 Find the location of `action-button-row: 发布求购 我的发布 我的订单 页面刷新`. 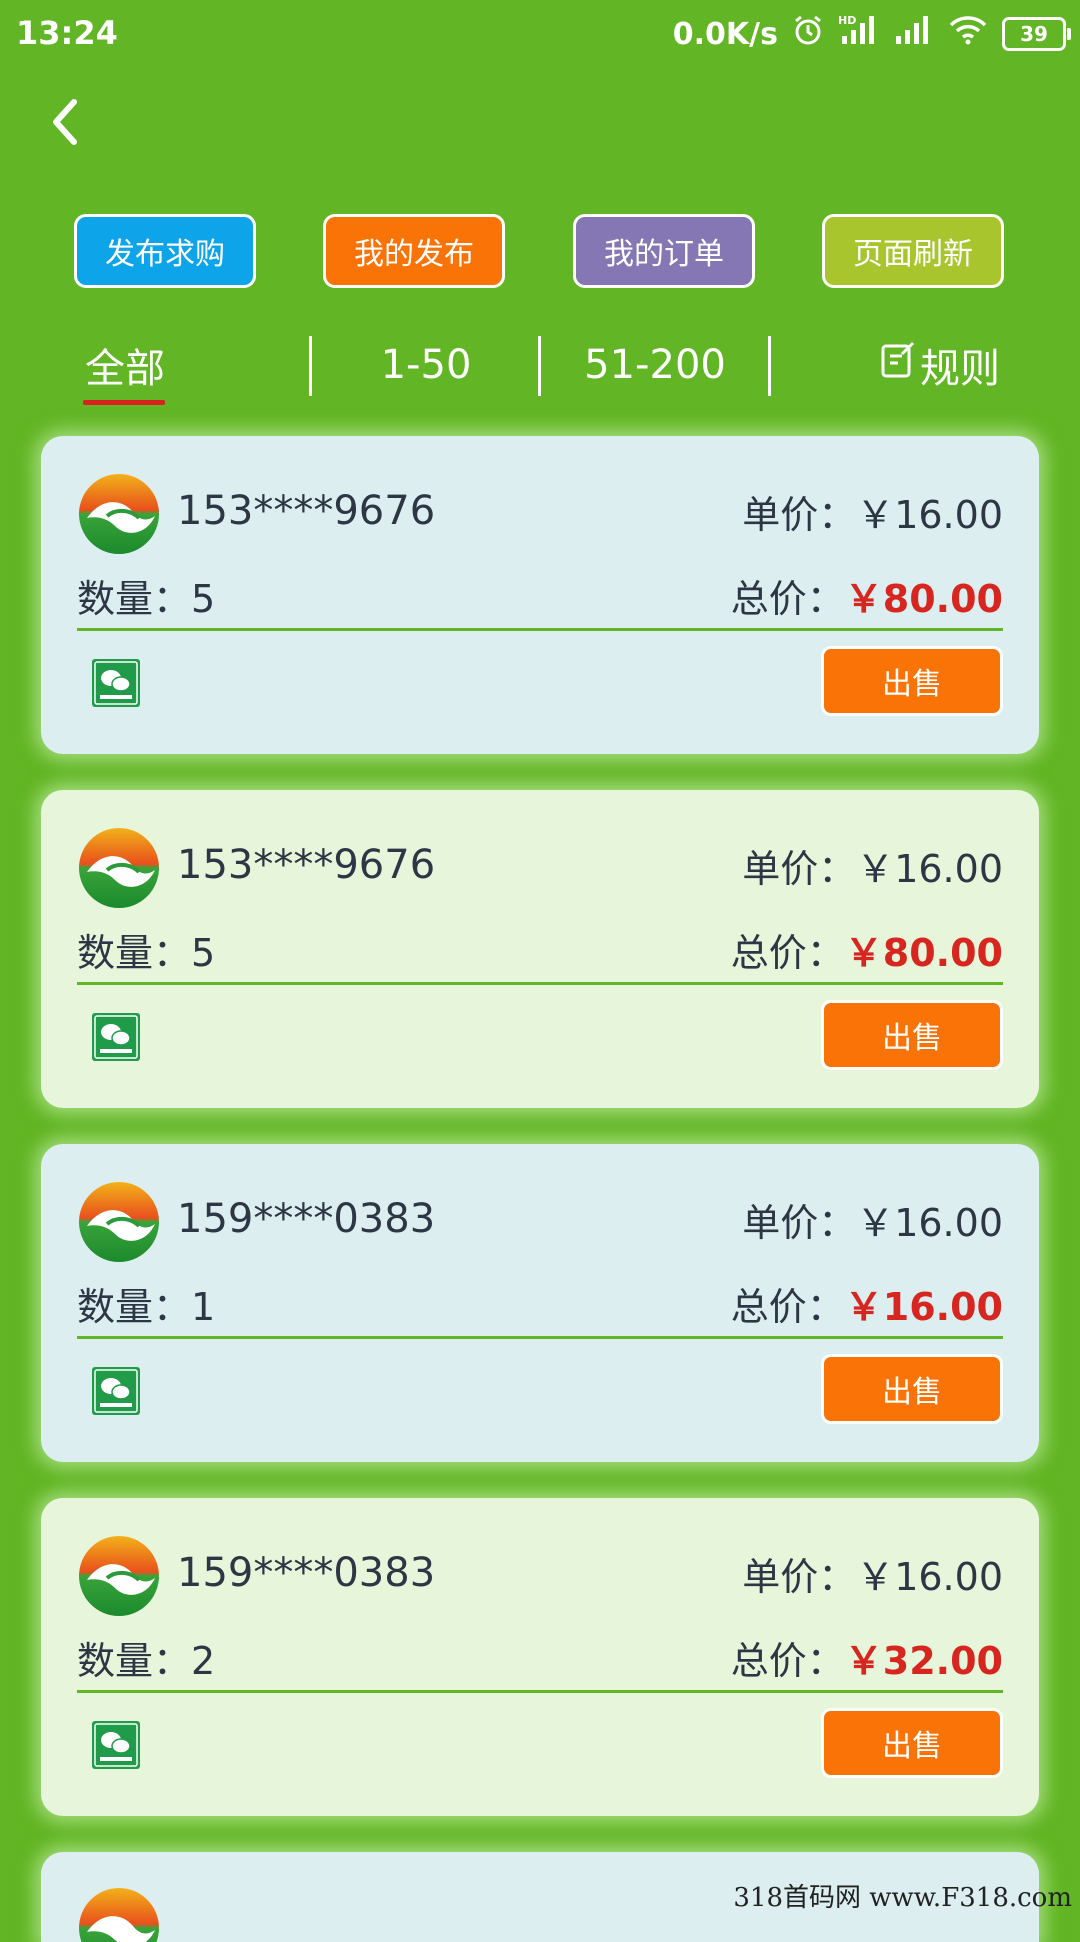

action-button-row: 发布求购 我的发布 我的订单 页面刷新 is located at coordinates (540, 254).